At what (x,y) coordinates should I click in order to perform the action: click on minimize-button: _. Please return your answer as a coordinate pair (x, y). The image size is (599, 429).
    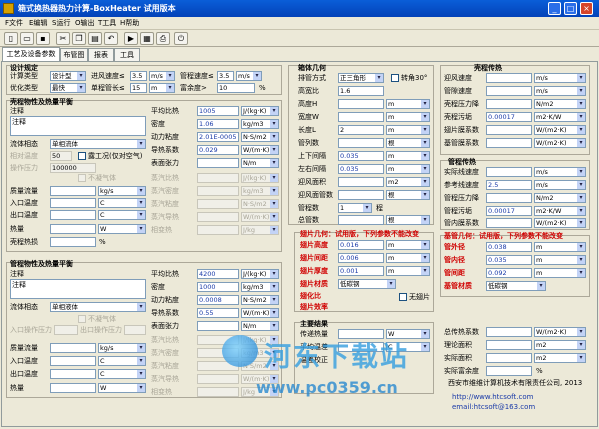
    Looking at the image, I should click on (554, 8).